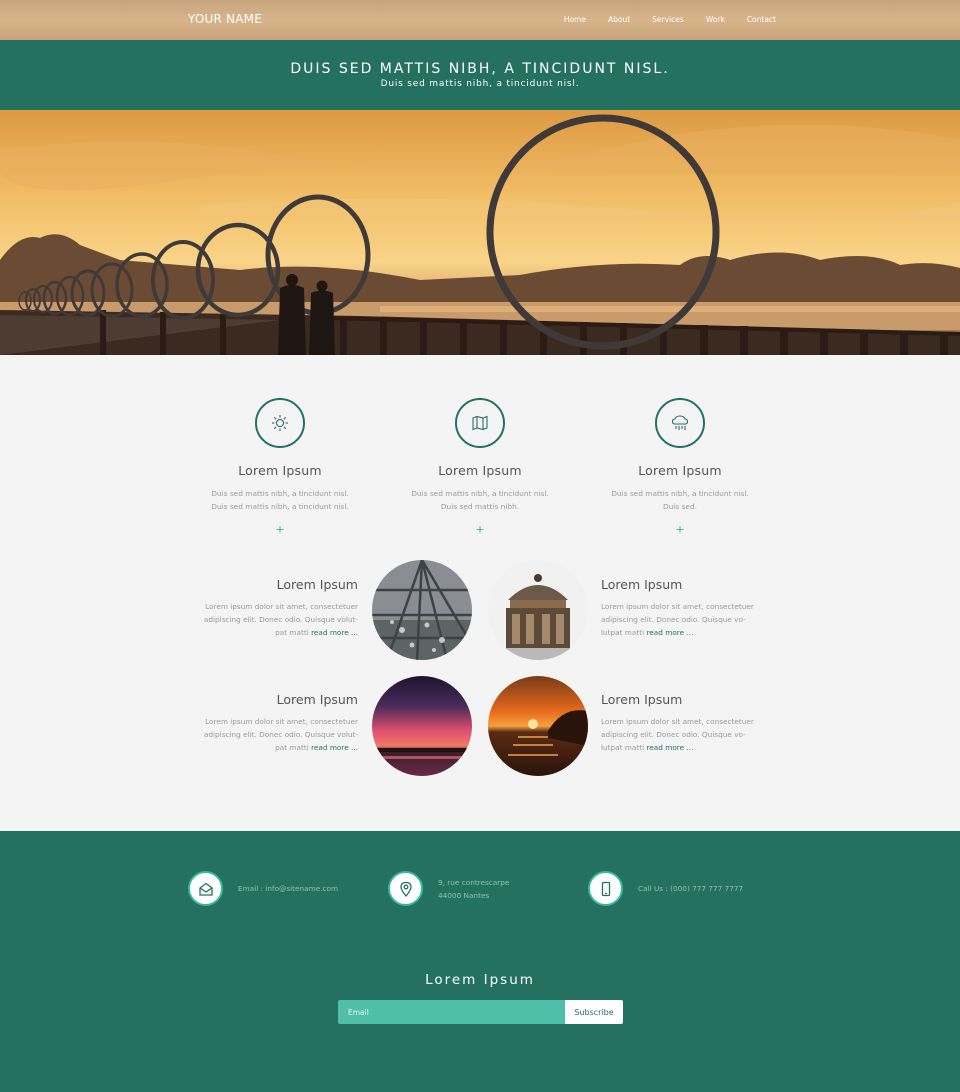 This screenshot has height=1092, width=960. Describe the element at coordinates (668, 19) in the screenshot. I see `nav-services: Services` at that location.